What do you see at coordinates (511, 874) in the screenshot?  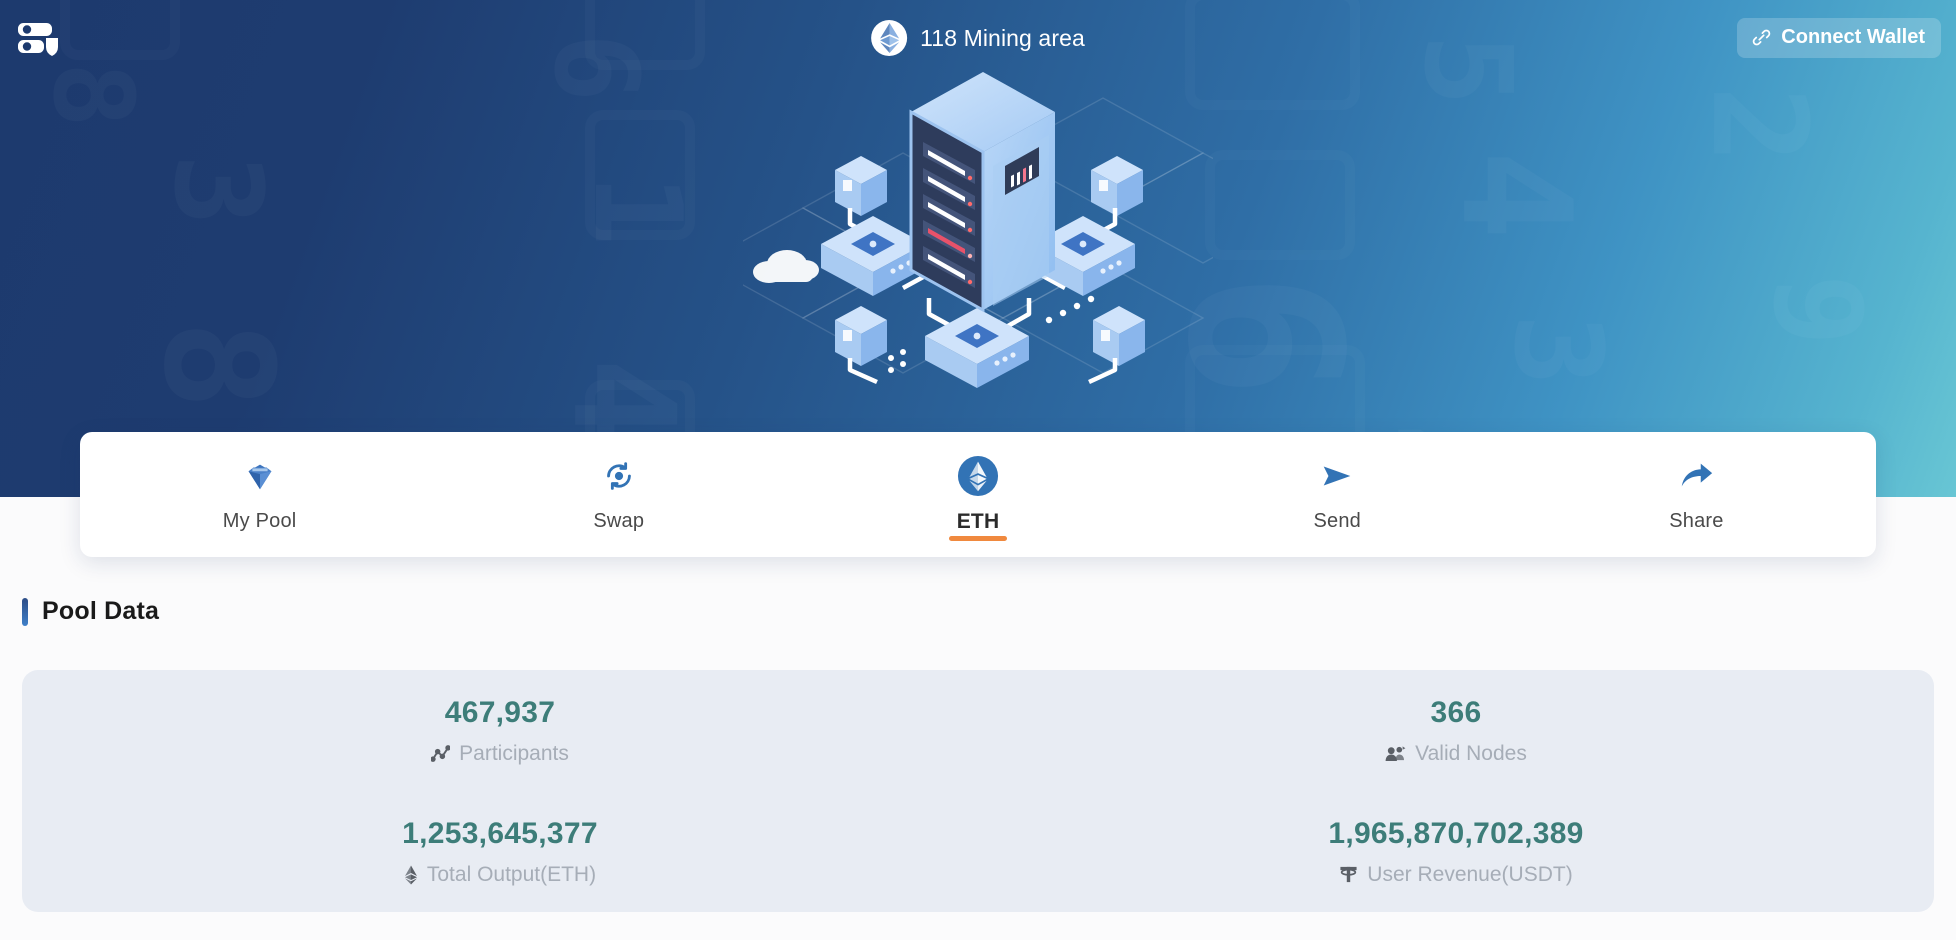 I see `stat-label: Total Output(ETH)` at bounding box center [511, 874].